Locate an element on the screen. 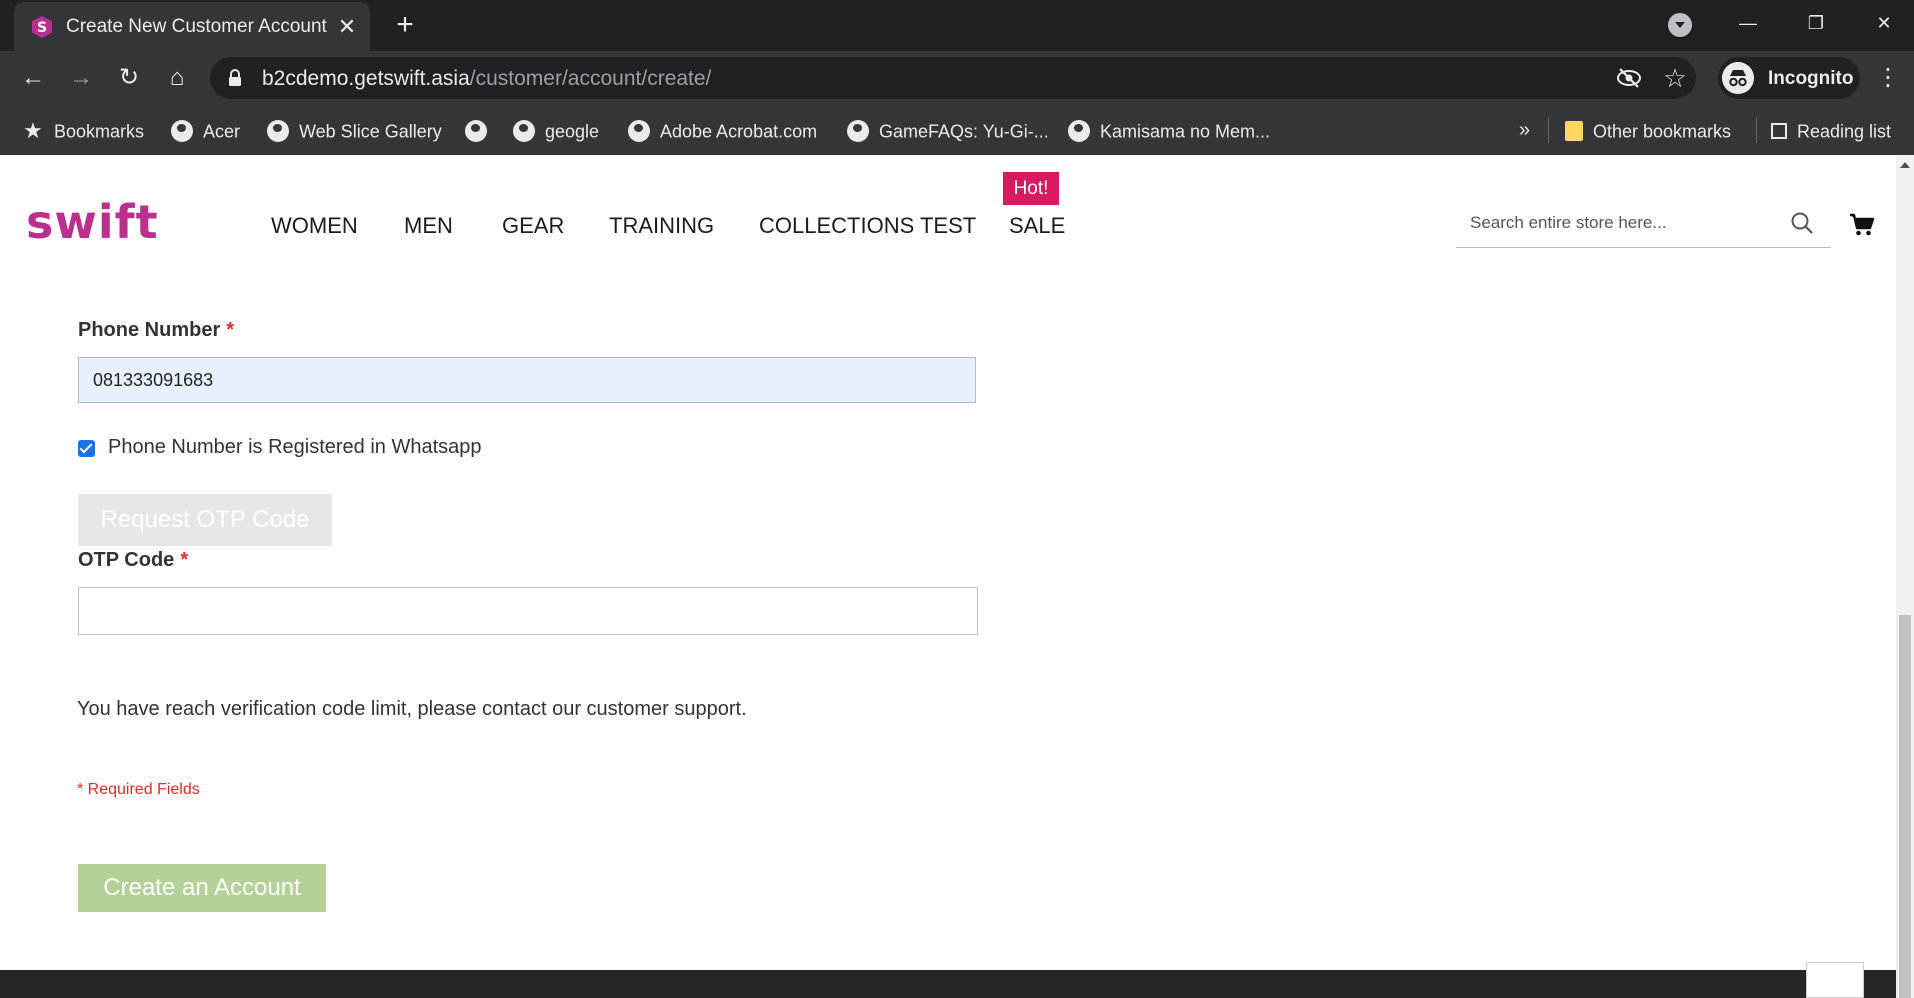  site-footer is located at coordinates (948, 984).